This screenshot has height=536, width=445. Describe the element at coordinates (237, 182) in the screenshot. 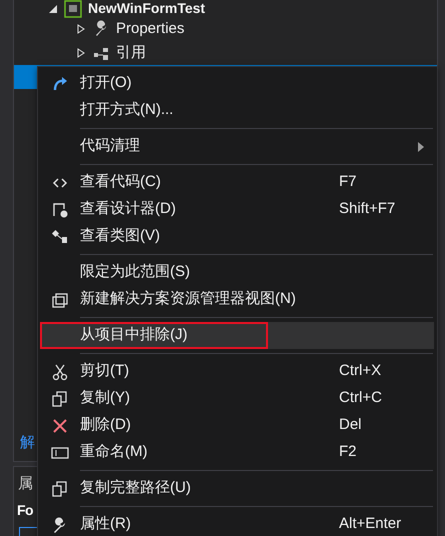

I see `menu-item: 查看代码(C) F7` at that location.